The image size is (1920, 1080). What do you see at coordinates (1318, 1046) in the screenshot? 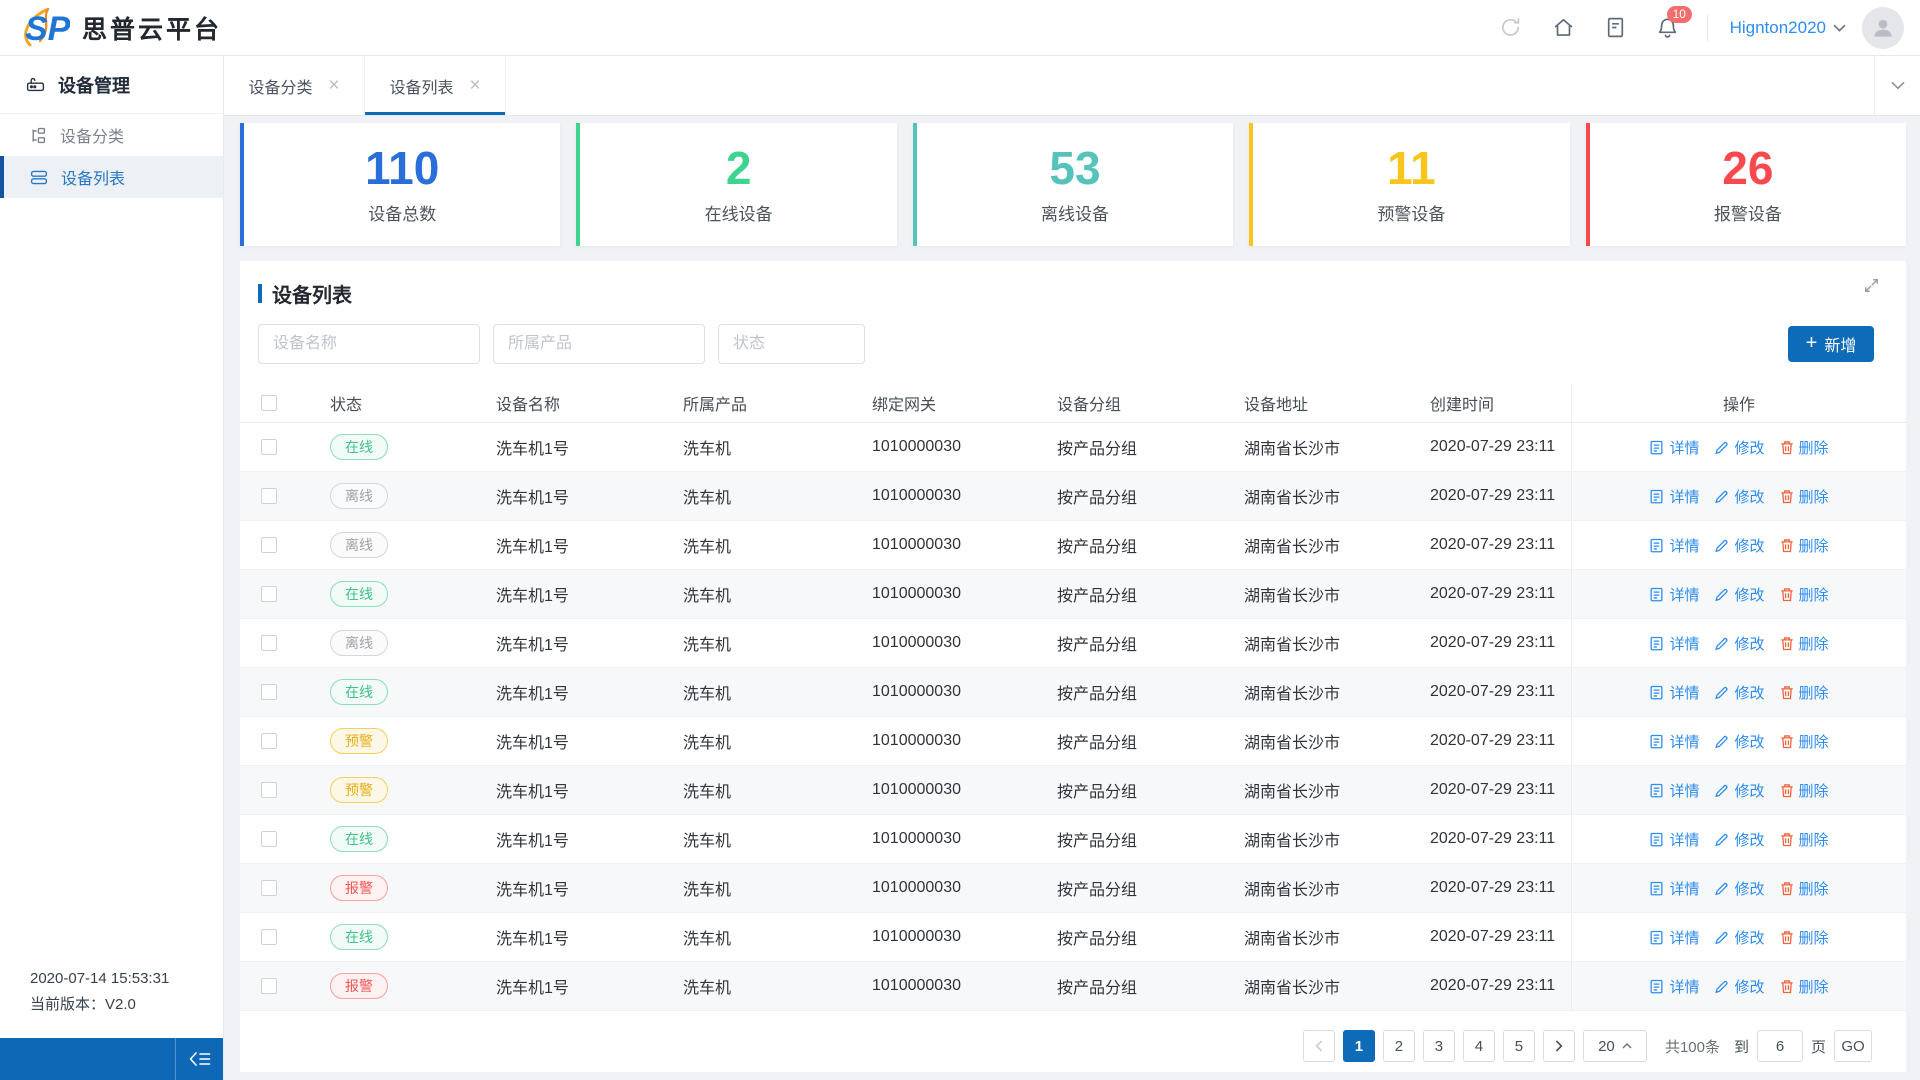
I see `prev-page-button` at bounding box center [1318, 1046].